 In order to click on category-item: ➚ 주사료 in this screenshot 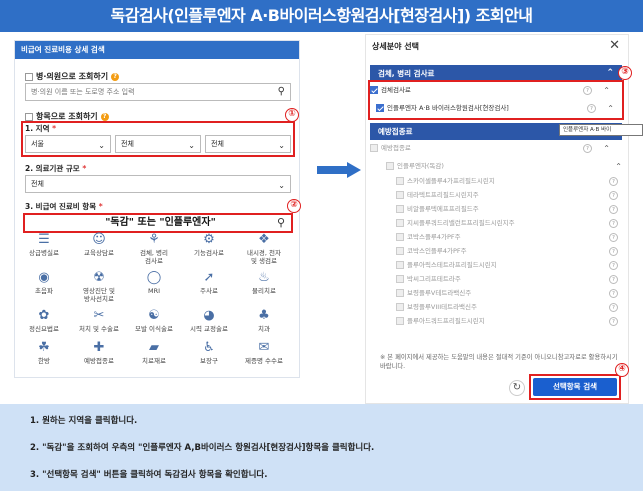, I will do `click(209, 282)`.